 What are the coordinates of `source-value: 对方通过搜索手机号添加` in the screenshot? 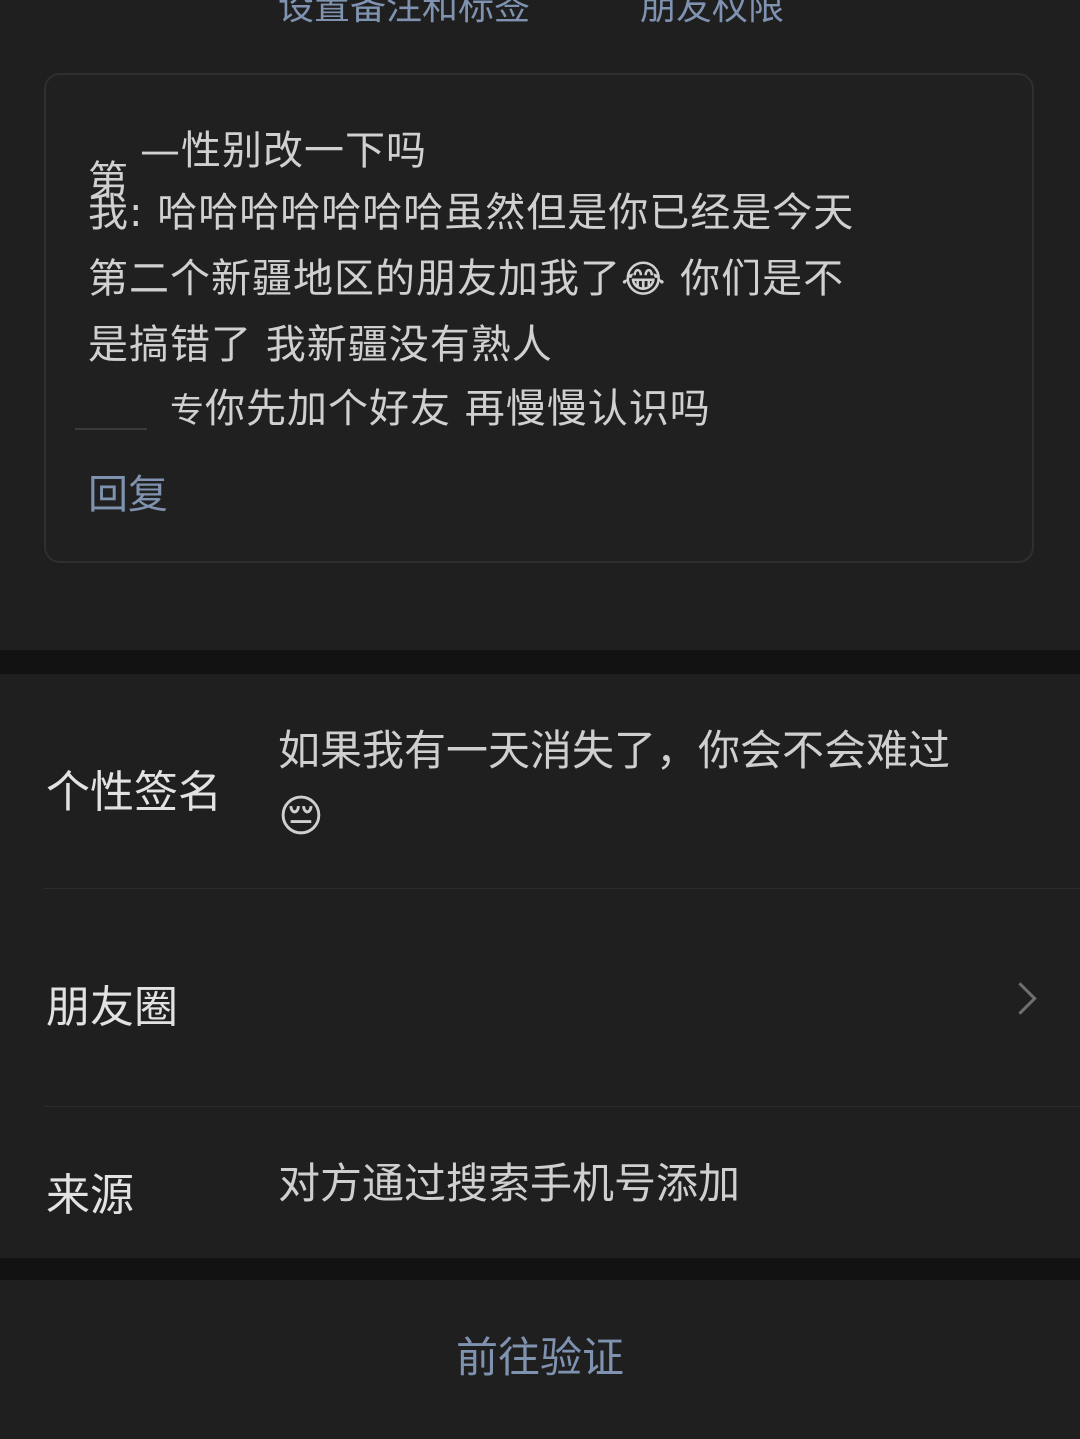 It's located at (509, 1183).